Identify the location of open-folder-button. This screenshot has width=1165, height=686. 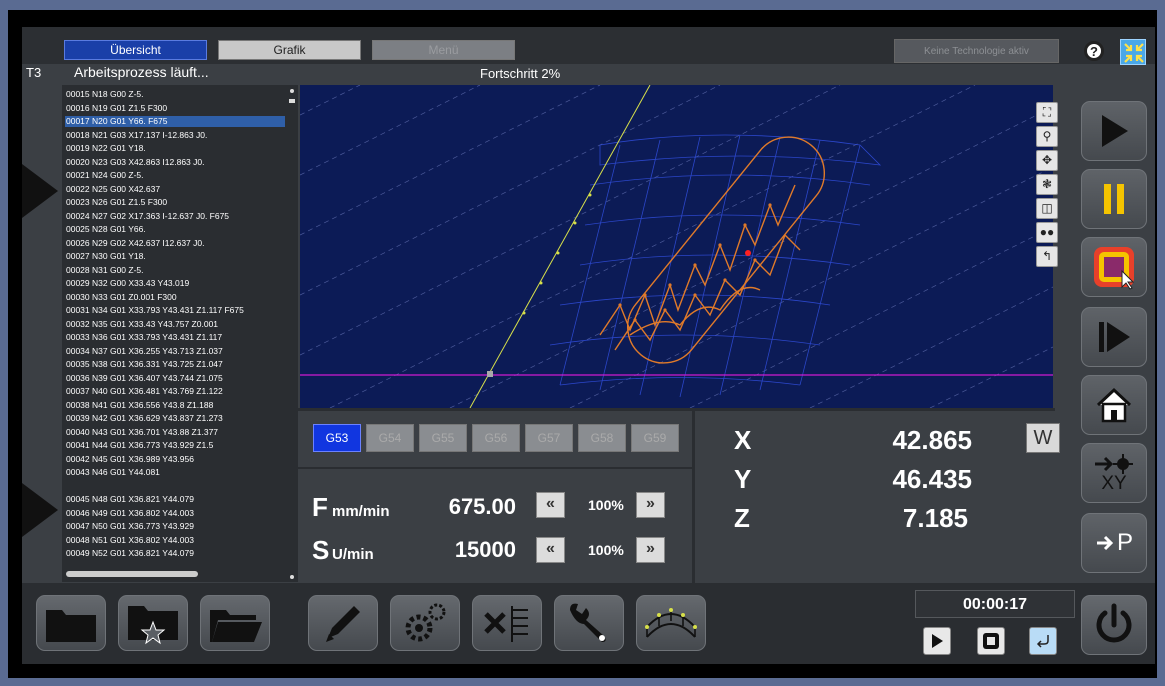
(235, 623).